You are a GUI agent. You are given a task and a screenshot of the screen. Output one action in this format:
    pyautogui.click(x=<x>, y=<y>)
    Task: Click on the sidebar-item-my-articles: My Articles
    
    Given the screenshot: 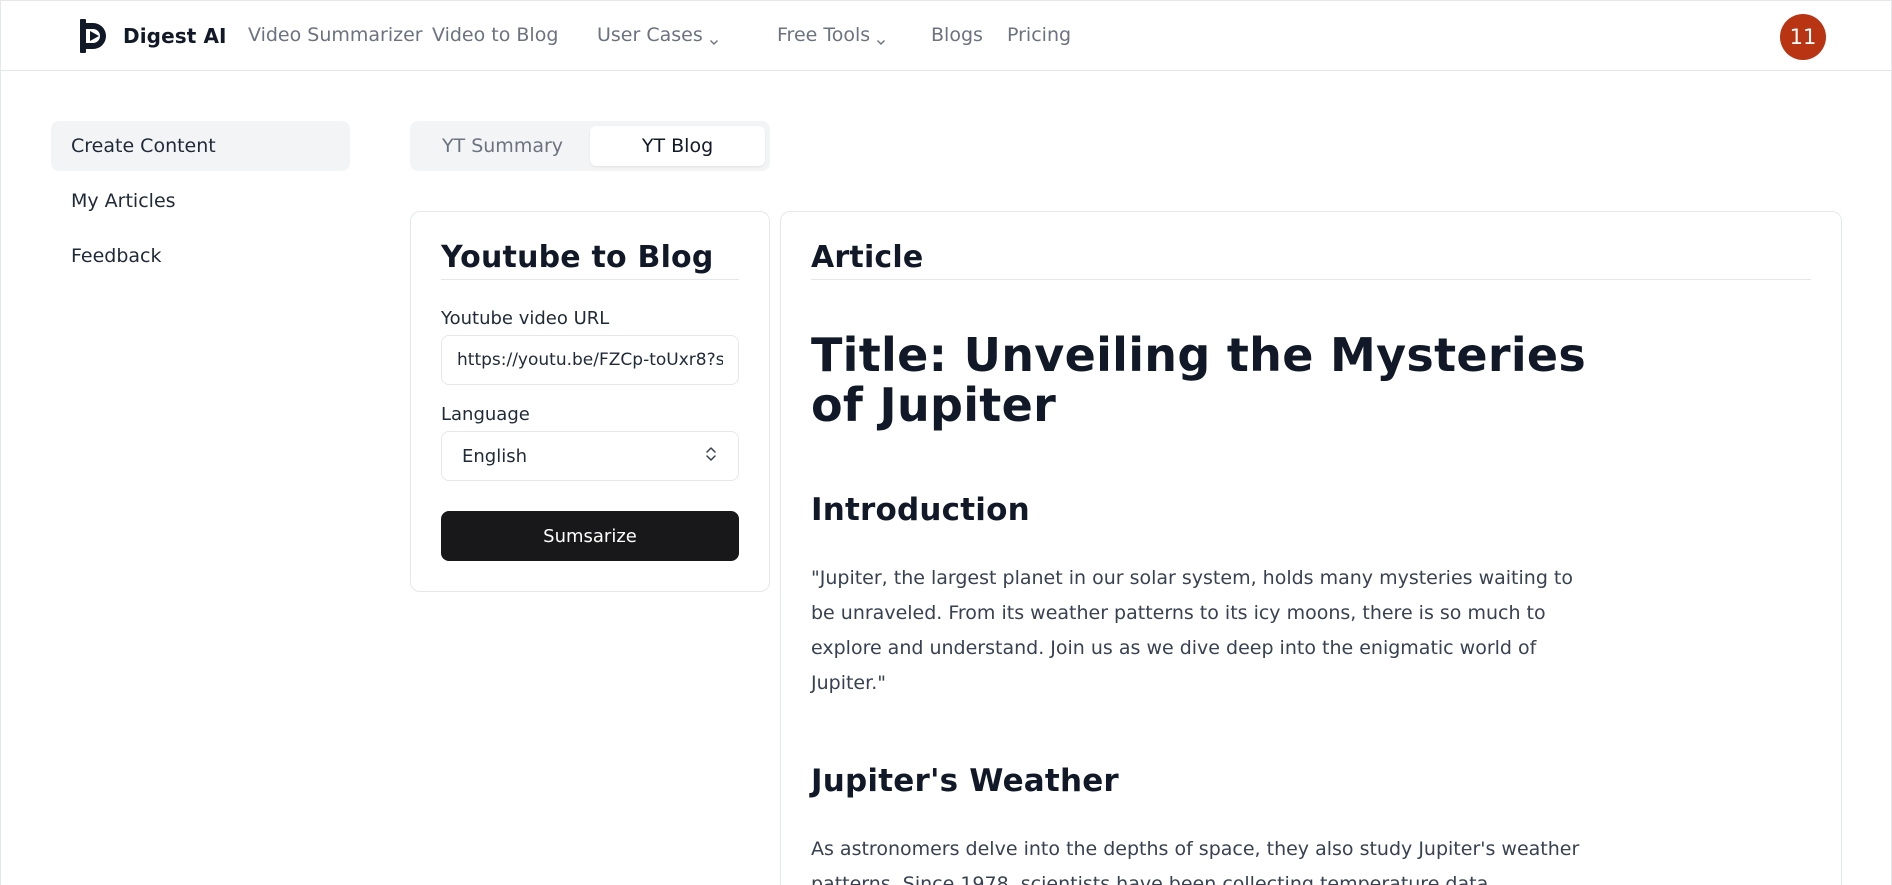 What is the action you would take?
    pyautogui.click(x=200, y=201)
    